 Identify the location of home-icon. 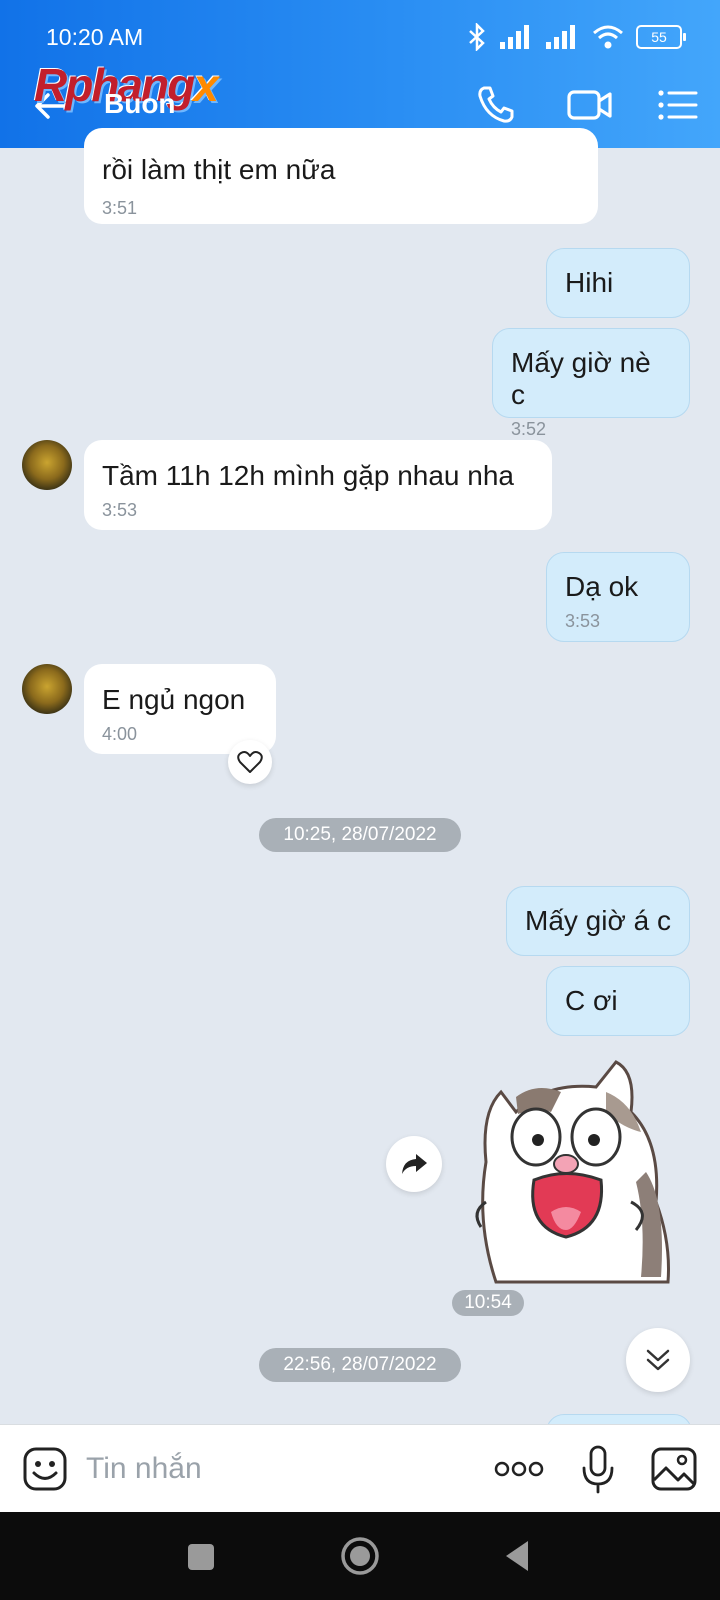
(360, 1556).